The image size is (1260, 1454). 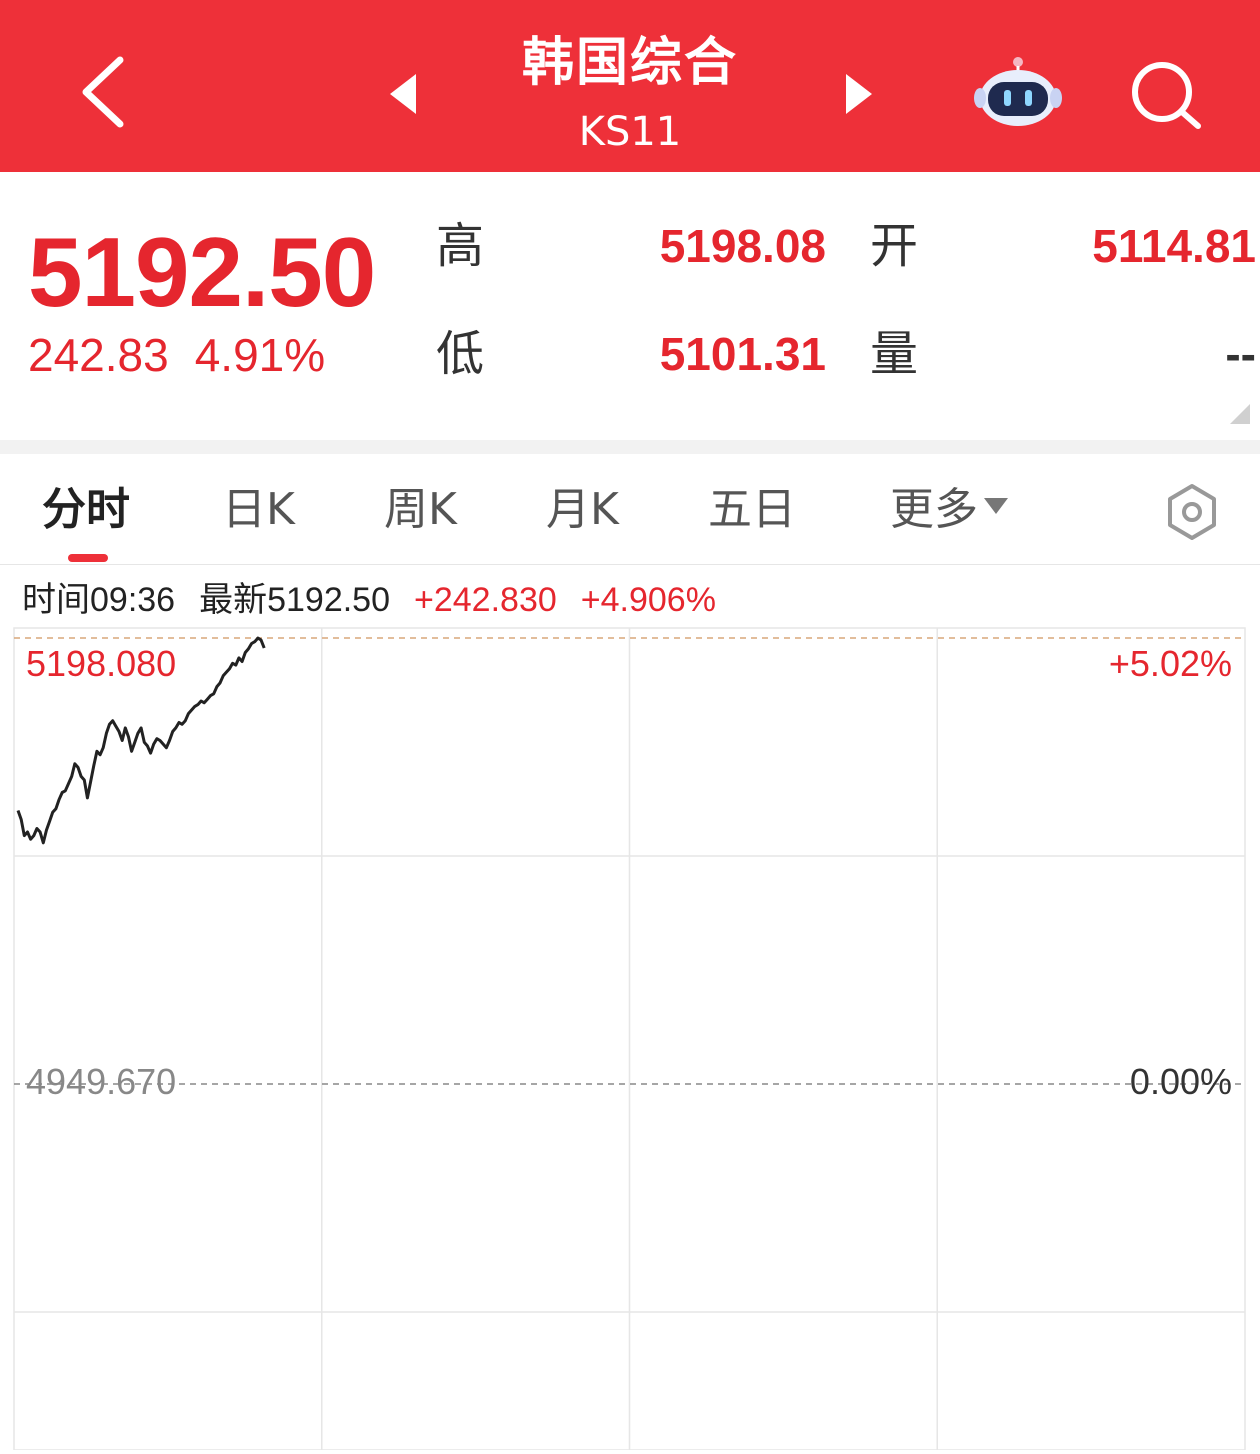 What do you see at coordinates (420, 510) in the screenshot?
I see `tab-weekly-k: 周K` at bounding box center [420, 510].